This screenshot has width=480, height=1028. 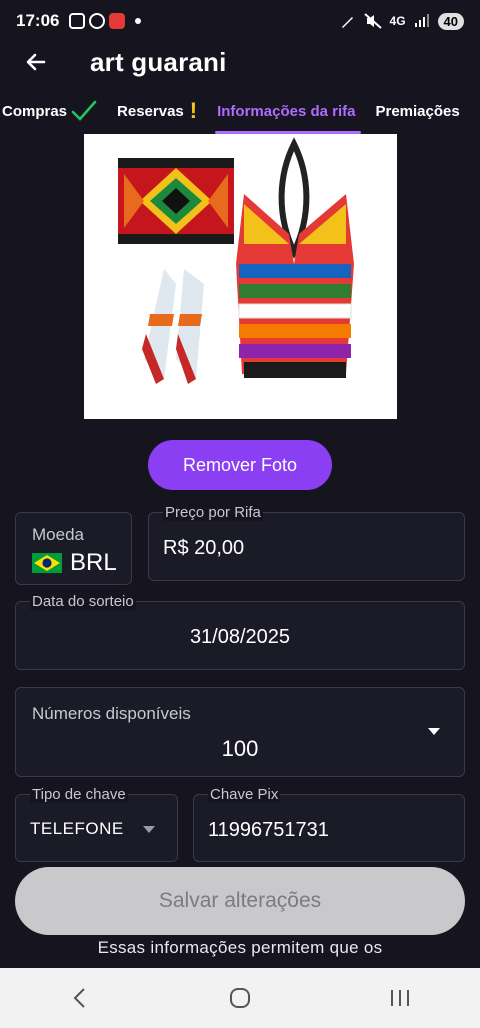 I want to click on currency-value: BRL, so click(x=93, y=562).